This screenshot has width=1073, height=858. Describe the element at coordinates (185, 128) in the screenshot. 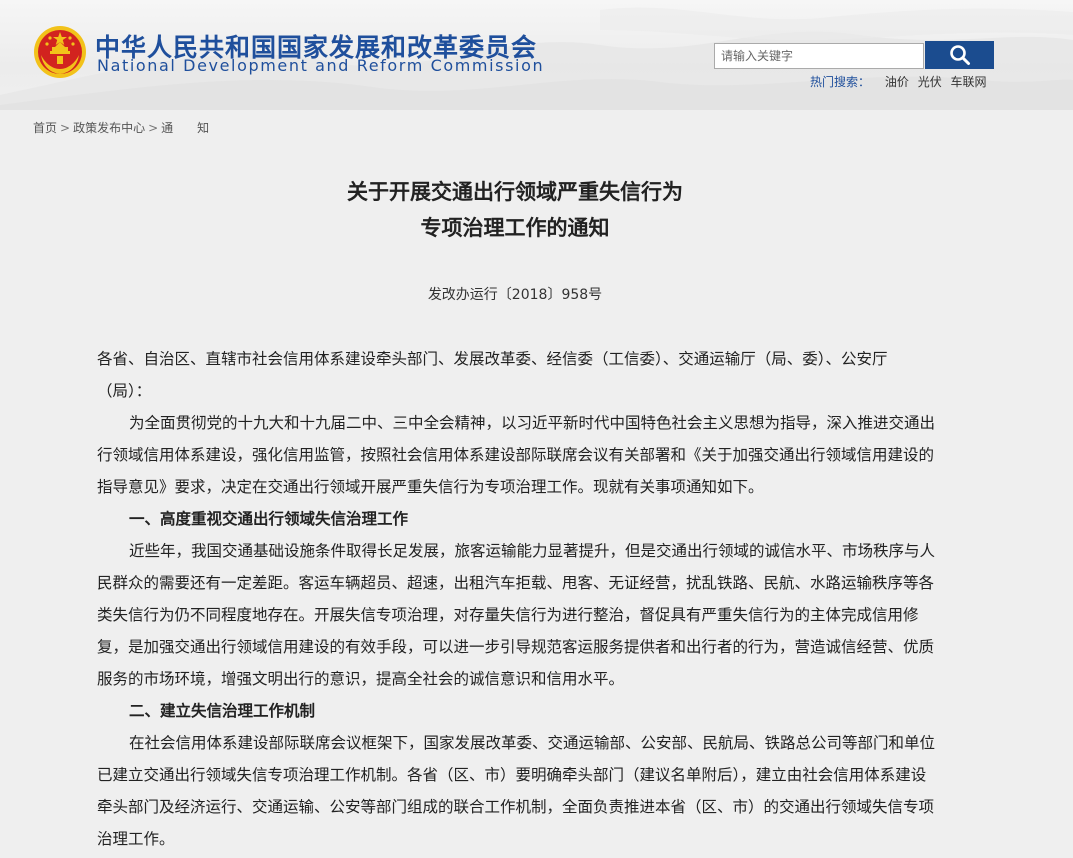

I see `breadcrumb-notice: 通 知` at that location.